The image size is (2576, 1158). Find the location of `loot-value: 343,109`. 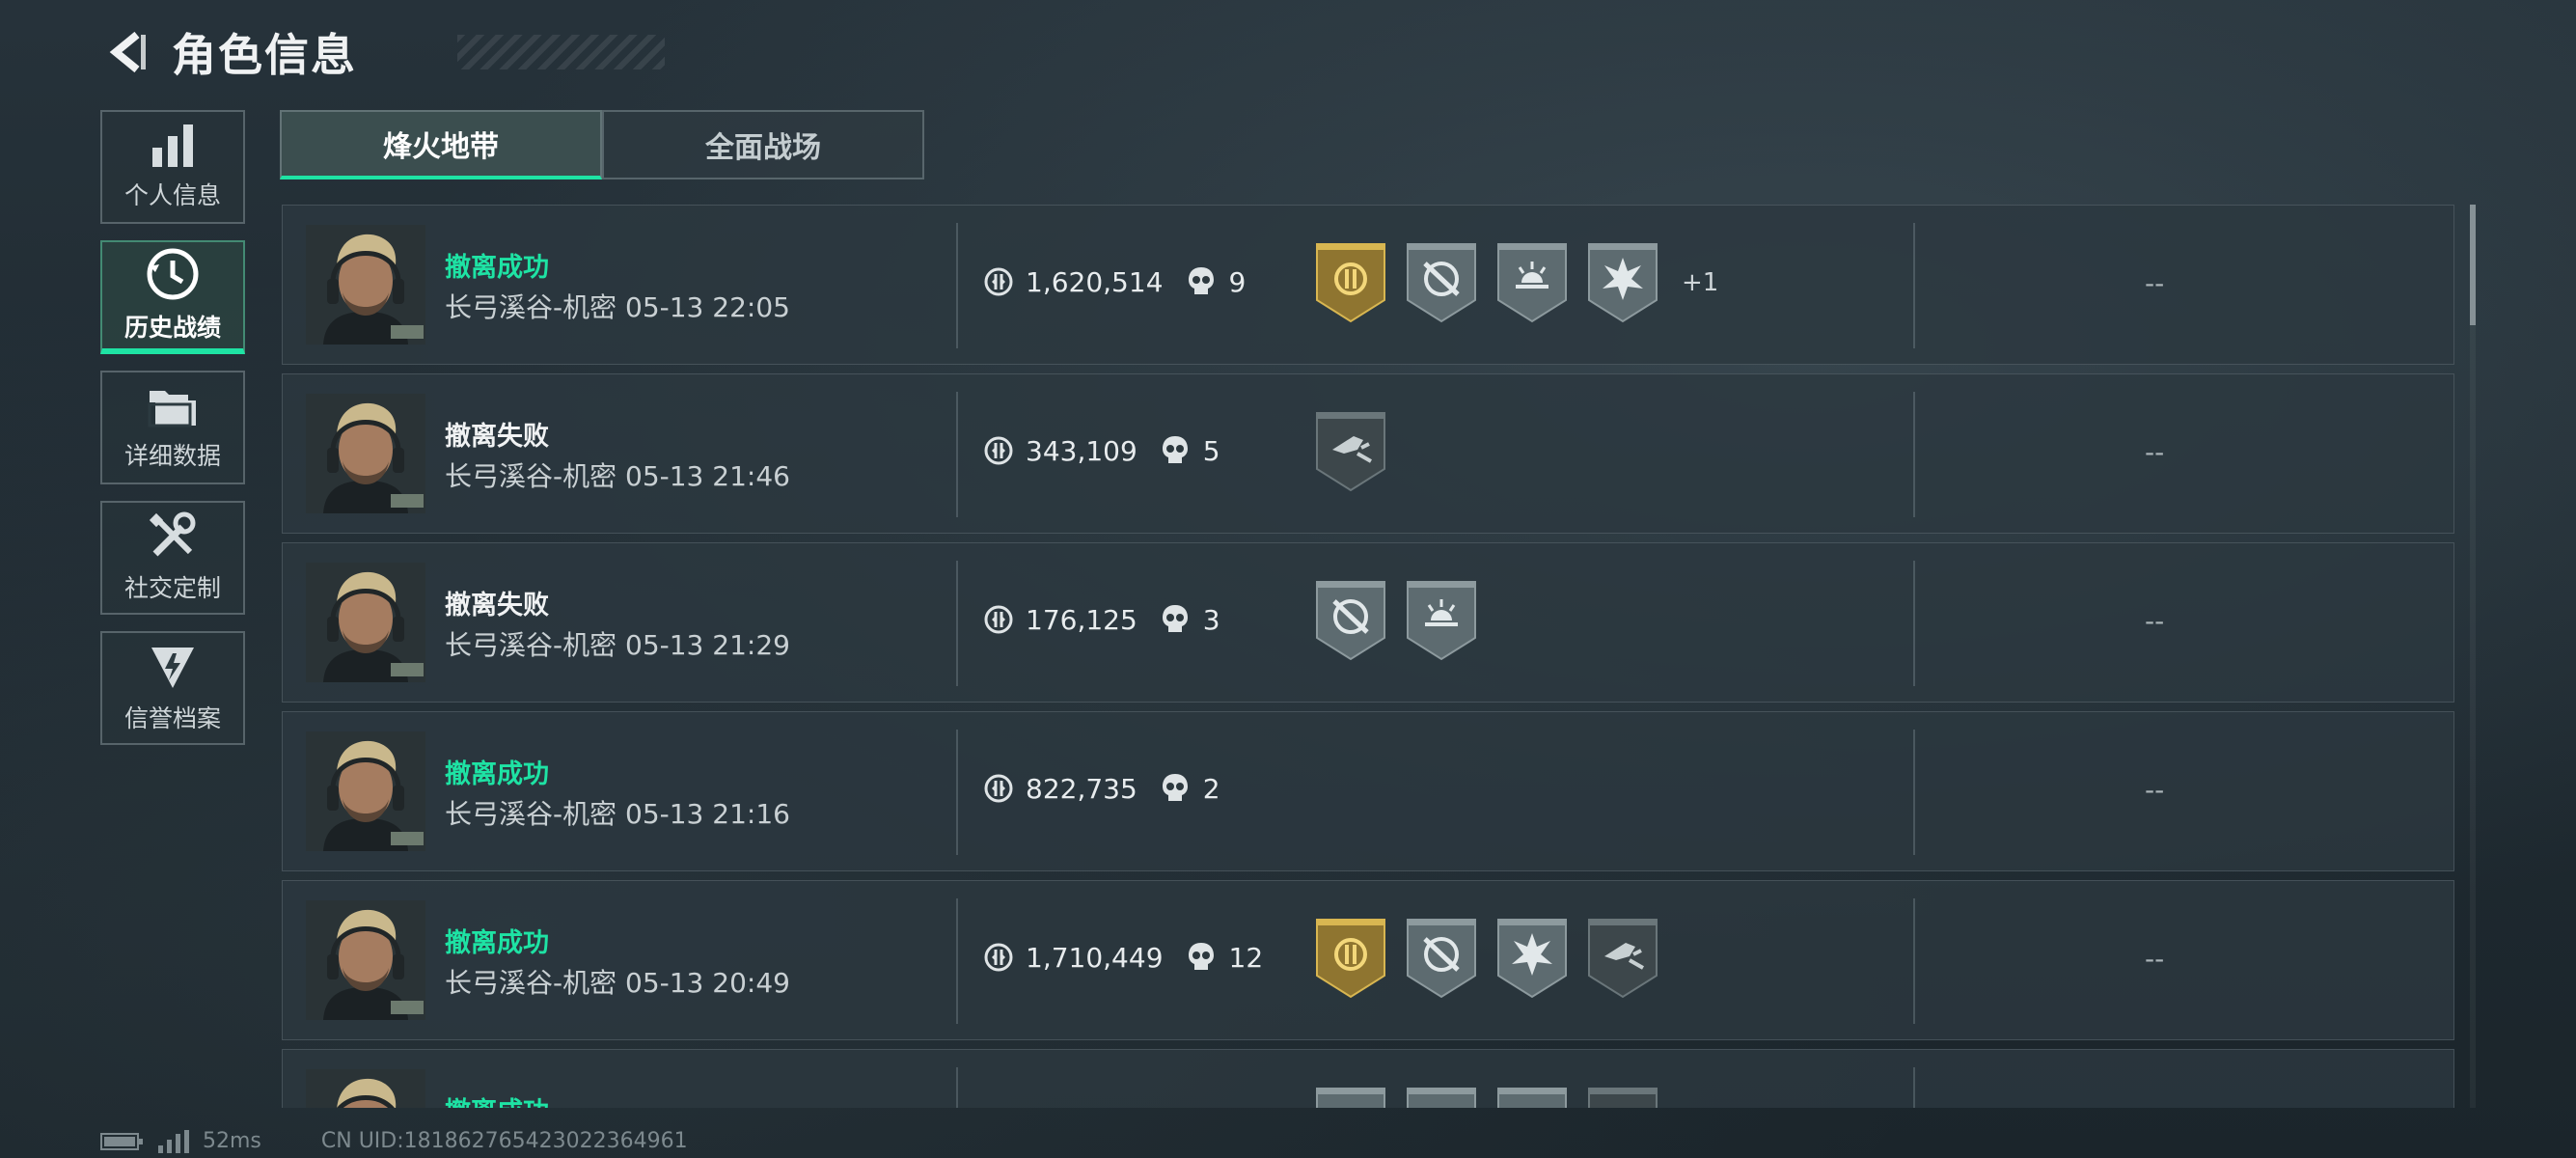

loot-value: 343,109 is located at coordinates (1081, 450).